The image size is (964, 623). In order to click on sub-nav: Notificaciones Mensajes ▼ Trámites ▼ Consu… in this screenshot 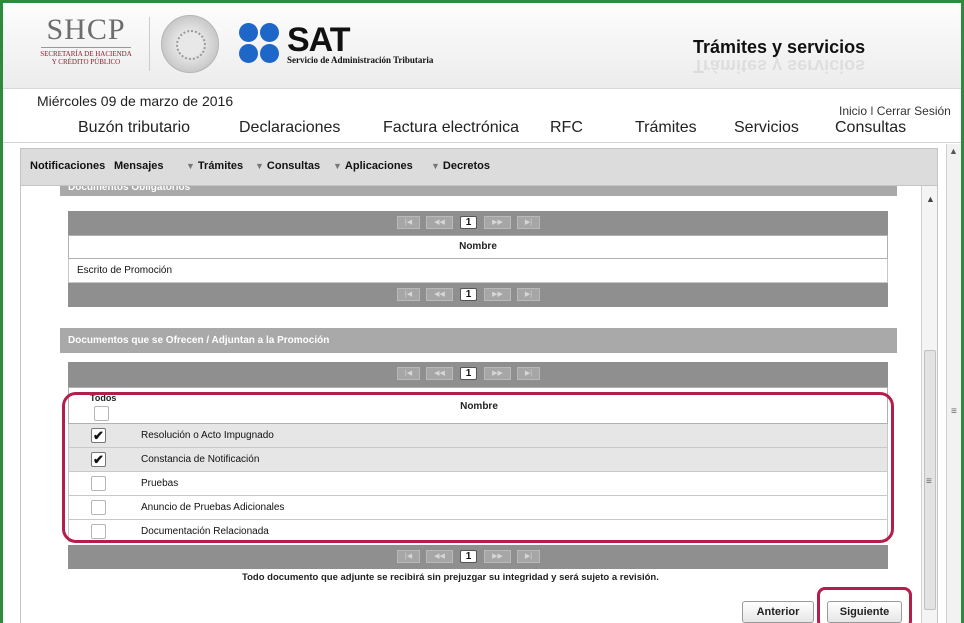, I will do `click(479, 167)`.